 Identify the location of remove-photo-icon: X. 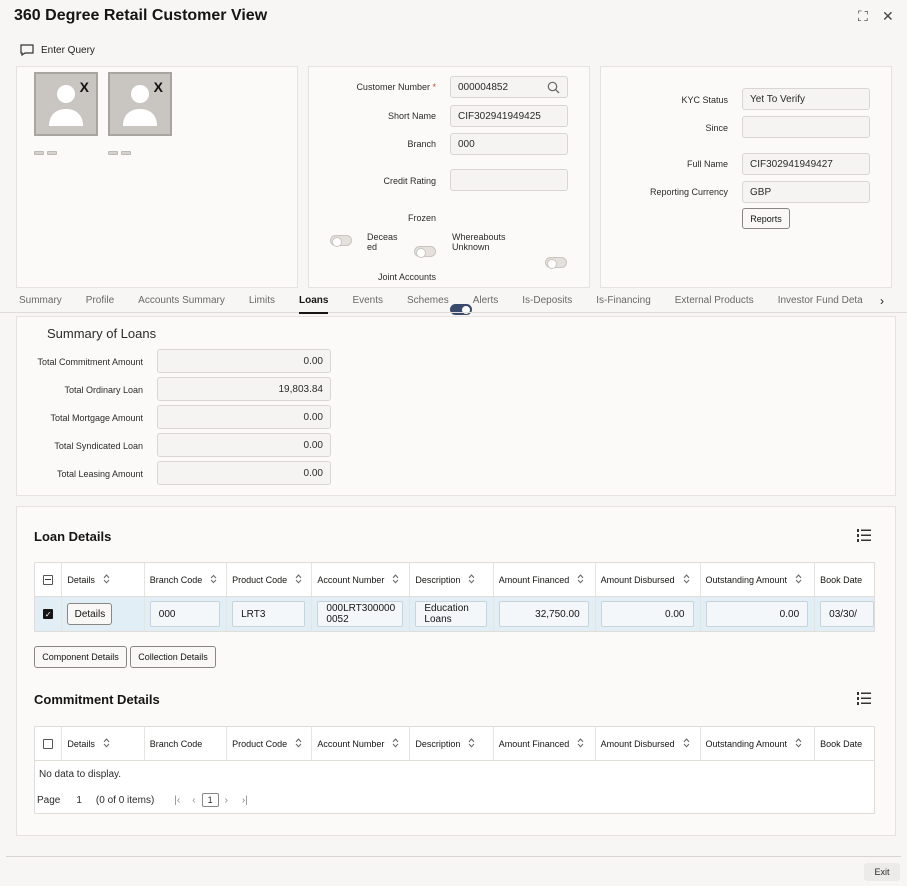
(84, 87).